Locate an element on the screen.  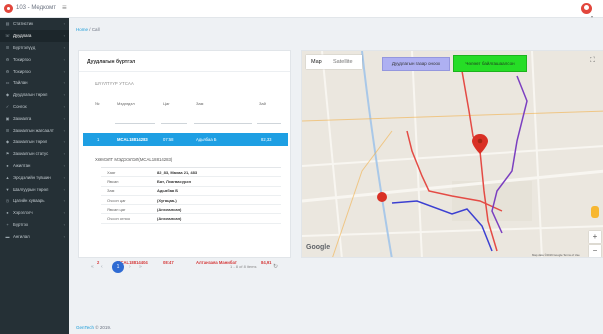
footer-company-link: GenTech is located at coordinates (85, 327).